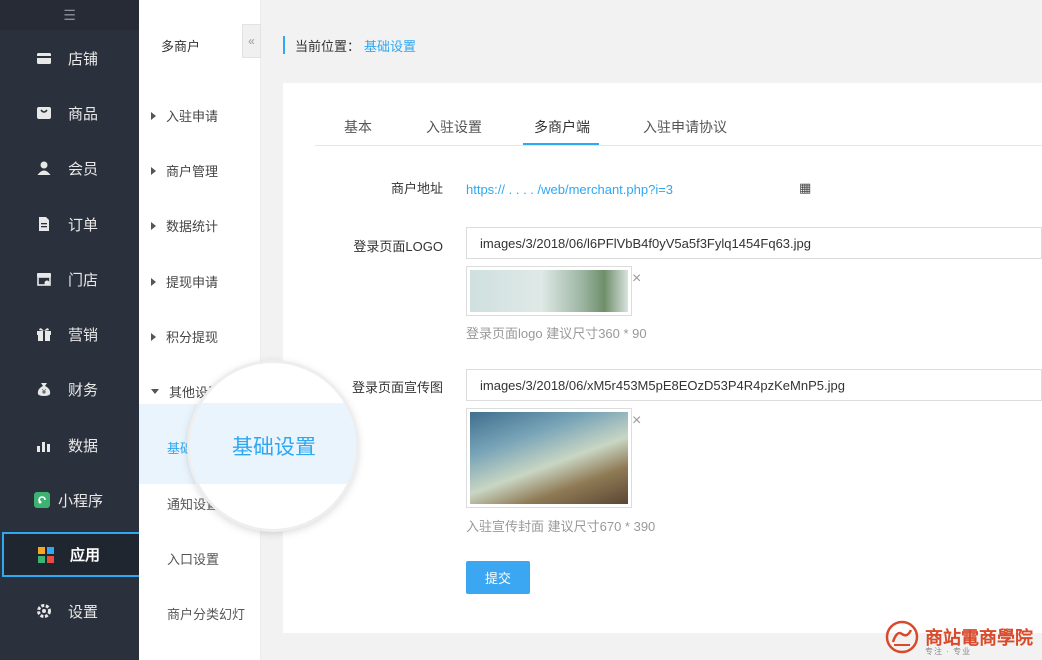 The width and height of the screenshot is (1042, 660). I want to click on promo-thumbnail, so click(549, 458).